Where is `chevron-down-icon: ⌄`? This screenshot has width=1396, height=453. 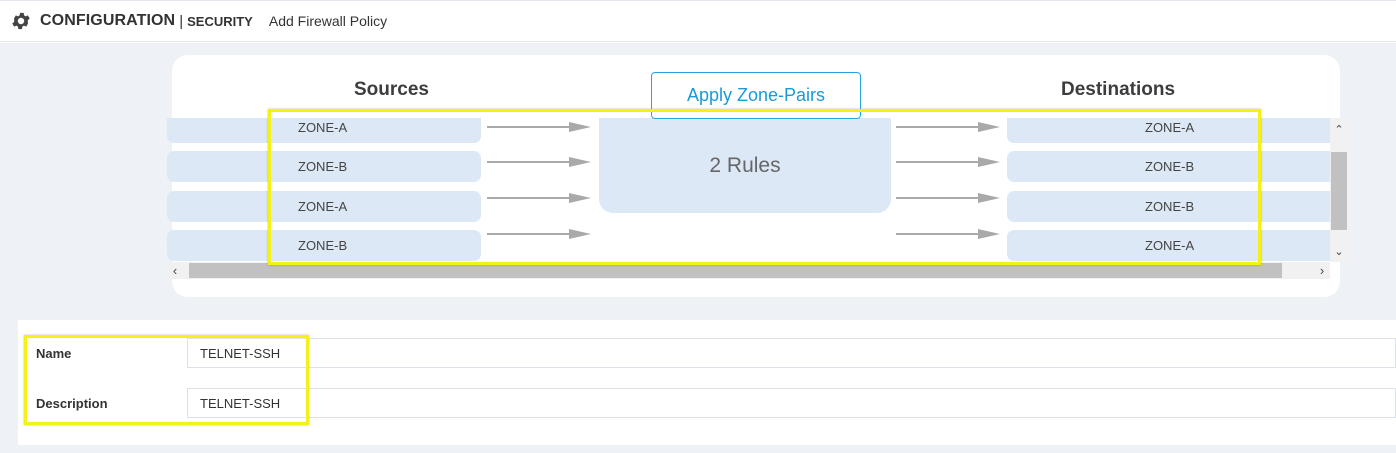
chevron-down-icon: ⌄ is located at coordinates (1339, 251).